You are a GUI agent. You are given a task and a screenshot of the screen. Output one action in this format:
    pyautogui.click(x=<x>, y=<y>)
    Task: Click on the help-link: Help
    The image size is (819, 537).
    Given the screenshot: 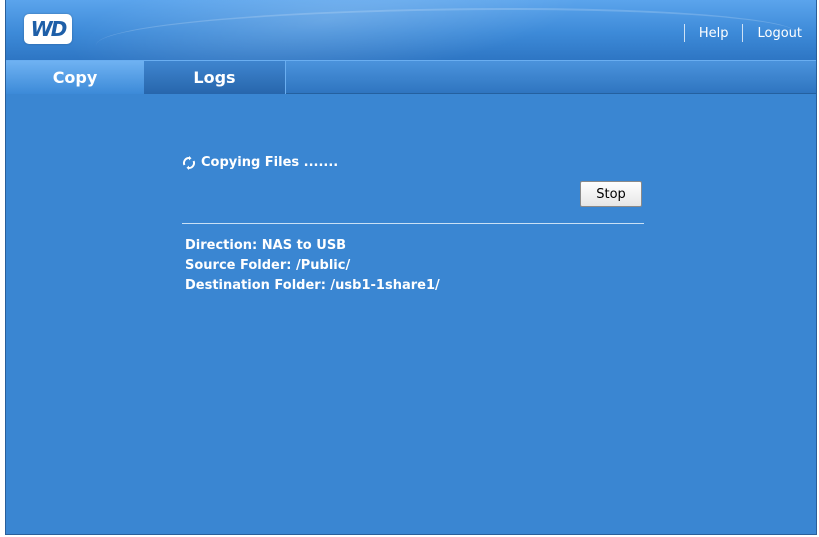 What is the action you would take?
    pyautogui.click(x=714, y=33)
    